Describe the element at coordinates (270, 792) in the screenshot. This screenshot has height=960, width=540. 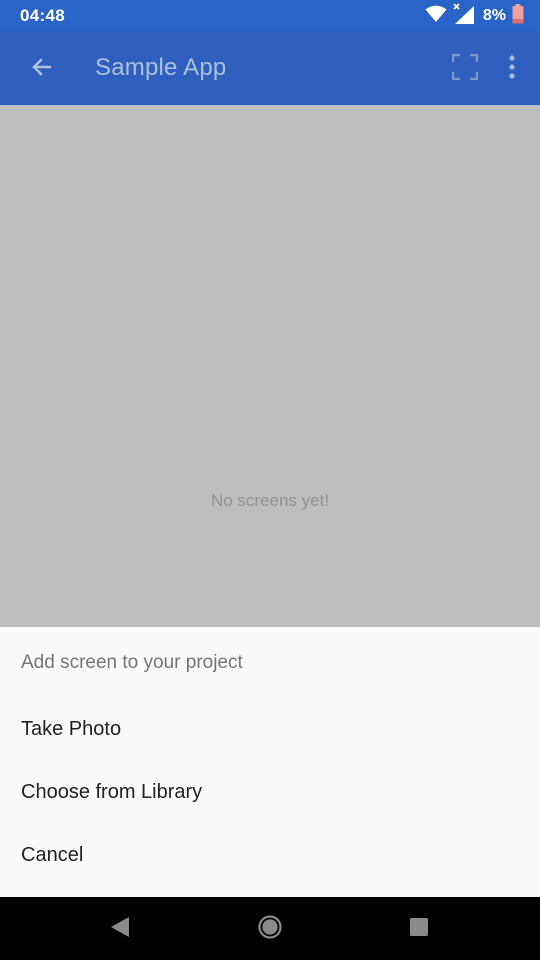
I see `choose-from-library-option: Choose from Library` at that location.